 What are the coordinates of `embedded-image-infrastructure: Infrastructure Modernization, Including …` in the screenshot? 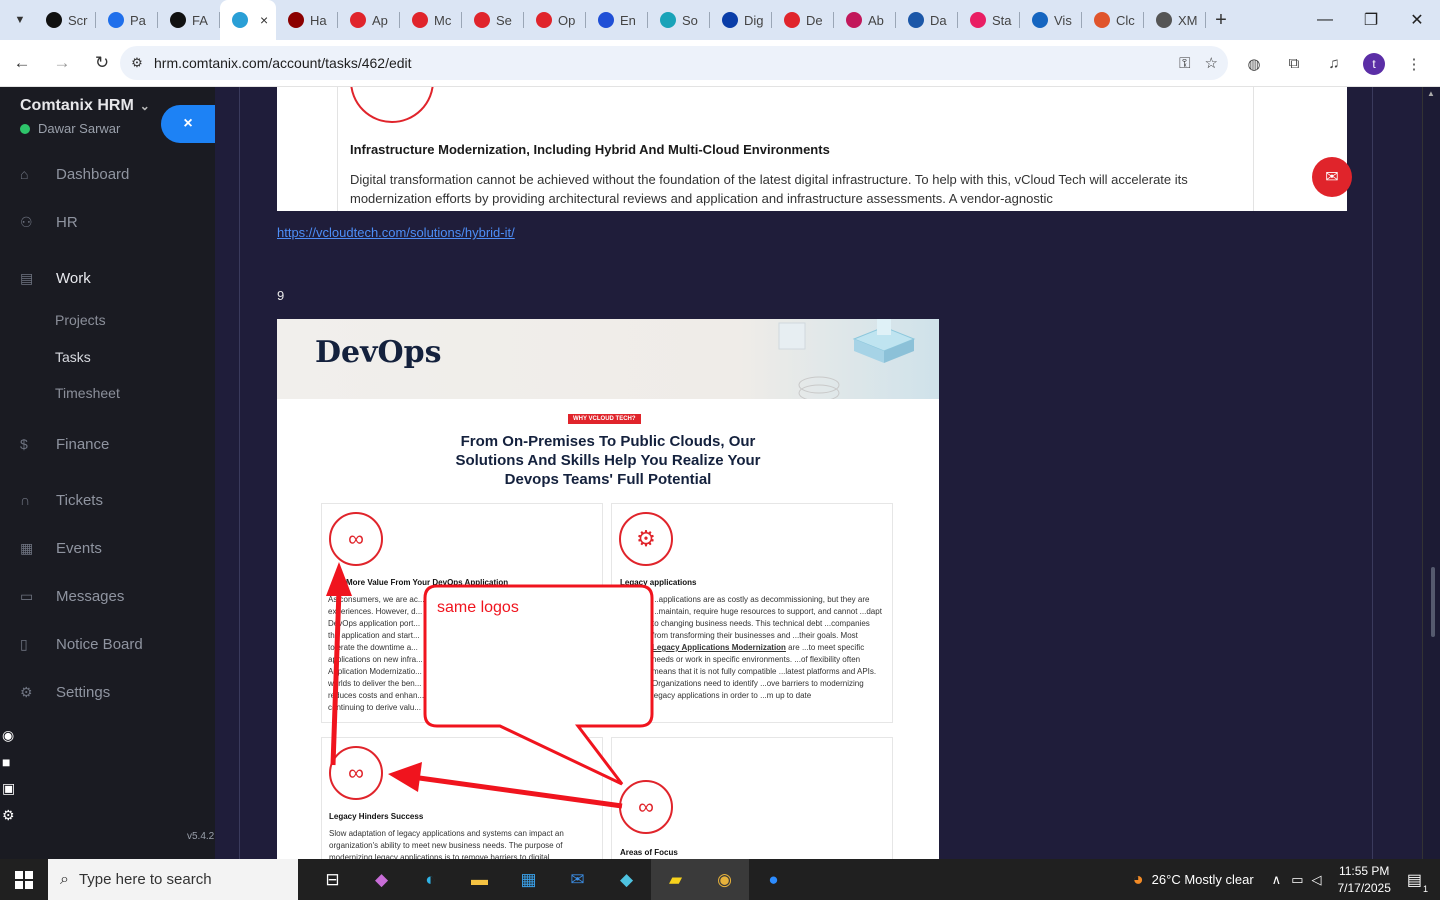 It's located at (812, 149).